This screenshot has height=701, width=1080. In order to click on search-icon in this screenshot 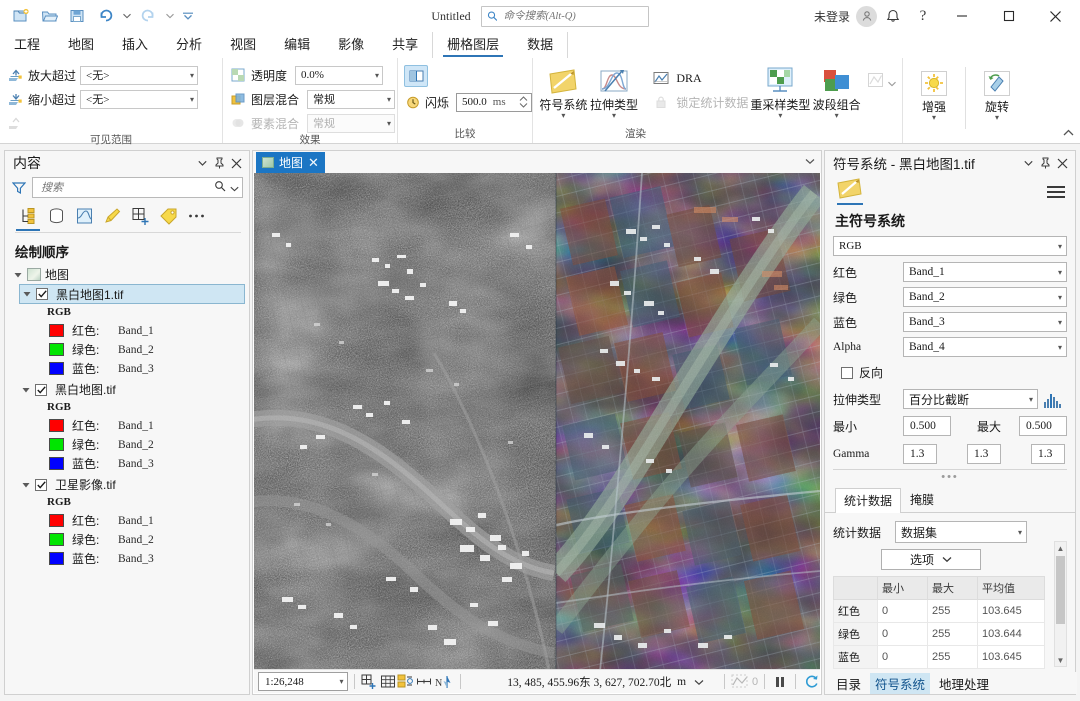, I will do `click(220, 187)`.